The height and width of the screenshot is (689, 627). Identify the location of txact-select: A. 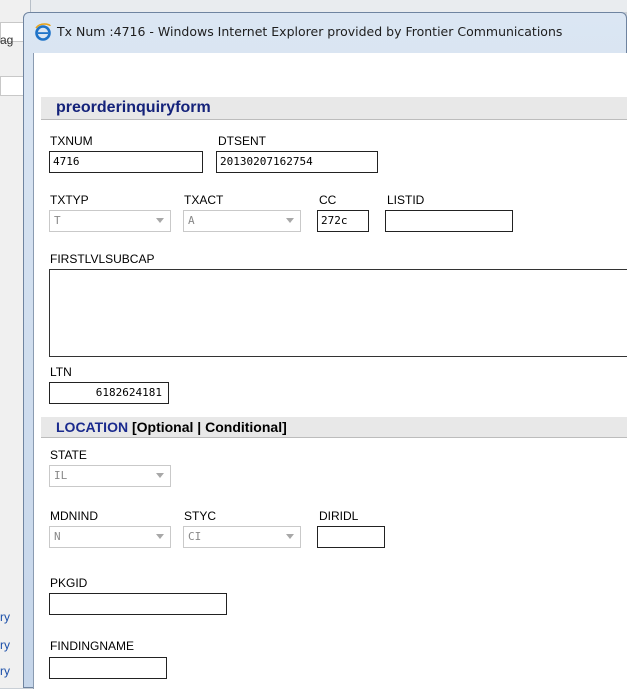
(242, 221).